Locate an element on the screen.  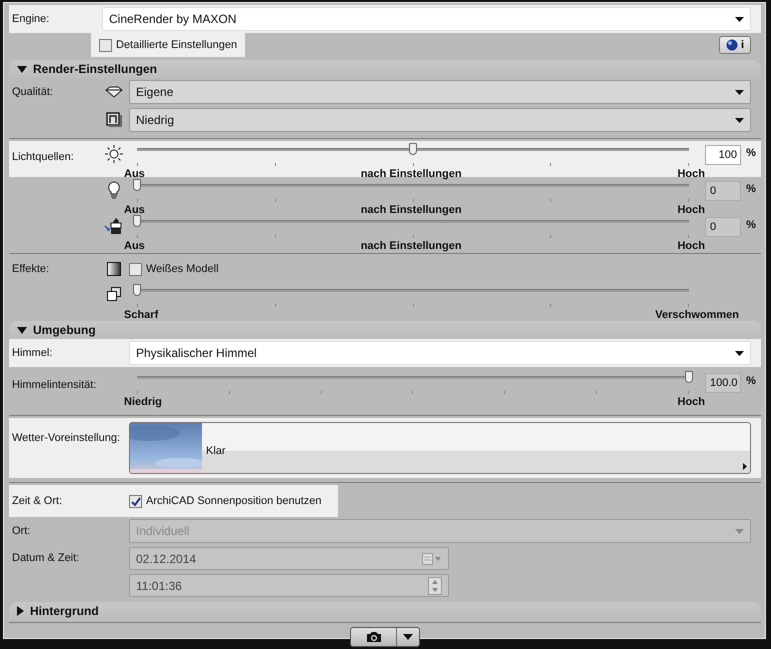
light-bulb-icon is located at coordinates (114, 190).